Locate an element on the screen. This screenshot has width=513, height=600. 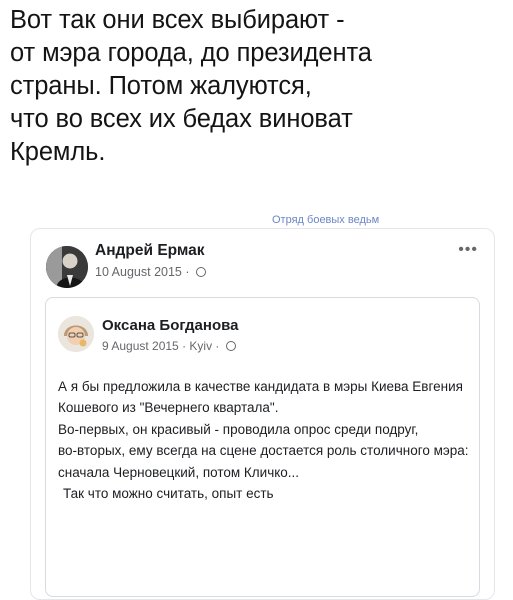
caption-line: от мэра города, до президента is located at coordinates (191, 53).